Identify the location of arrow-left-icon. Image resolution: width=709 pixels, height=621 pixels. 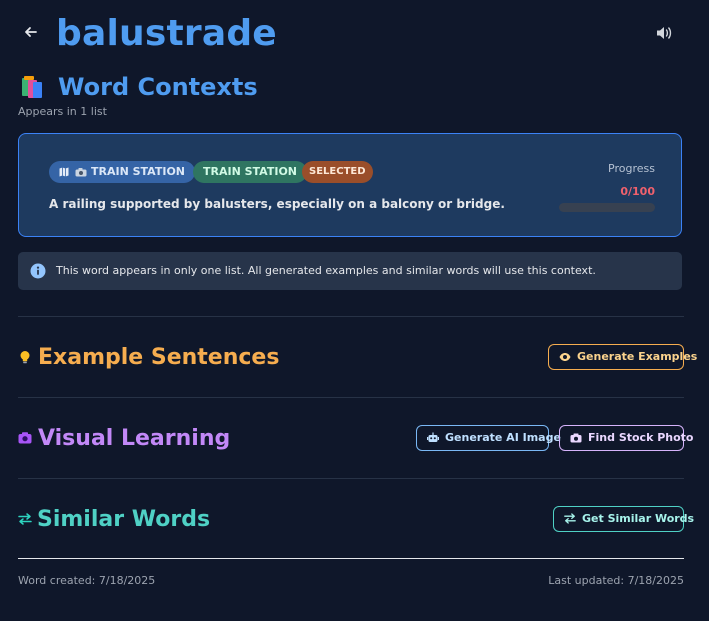
(31, 32).